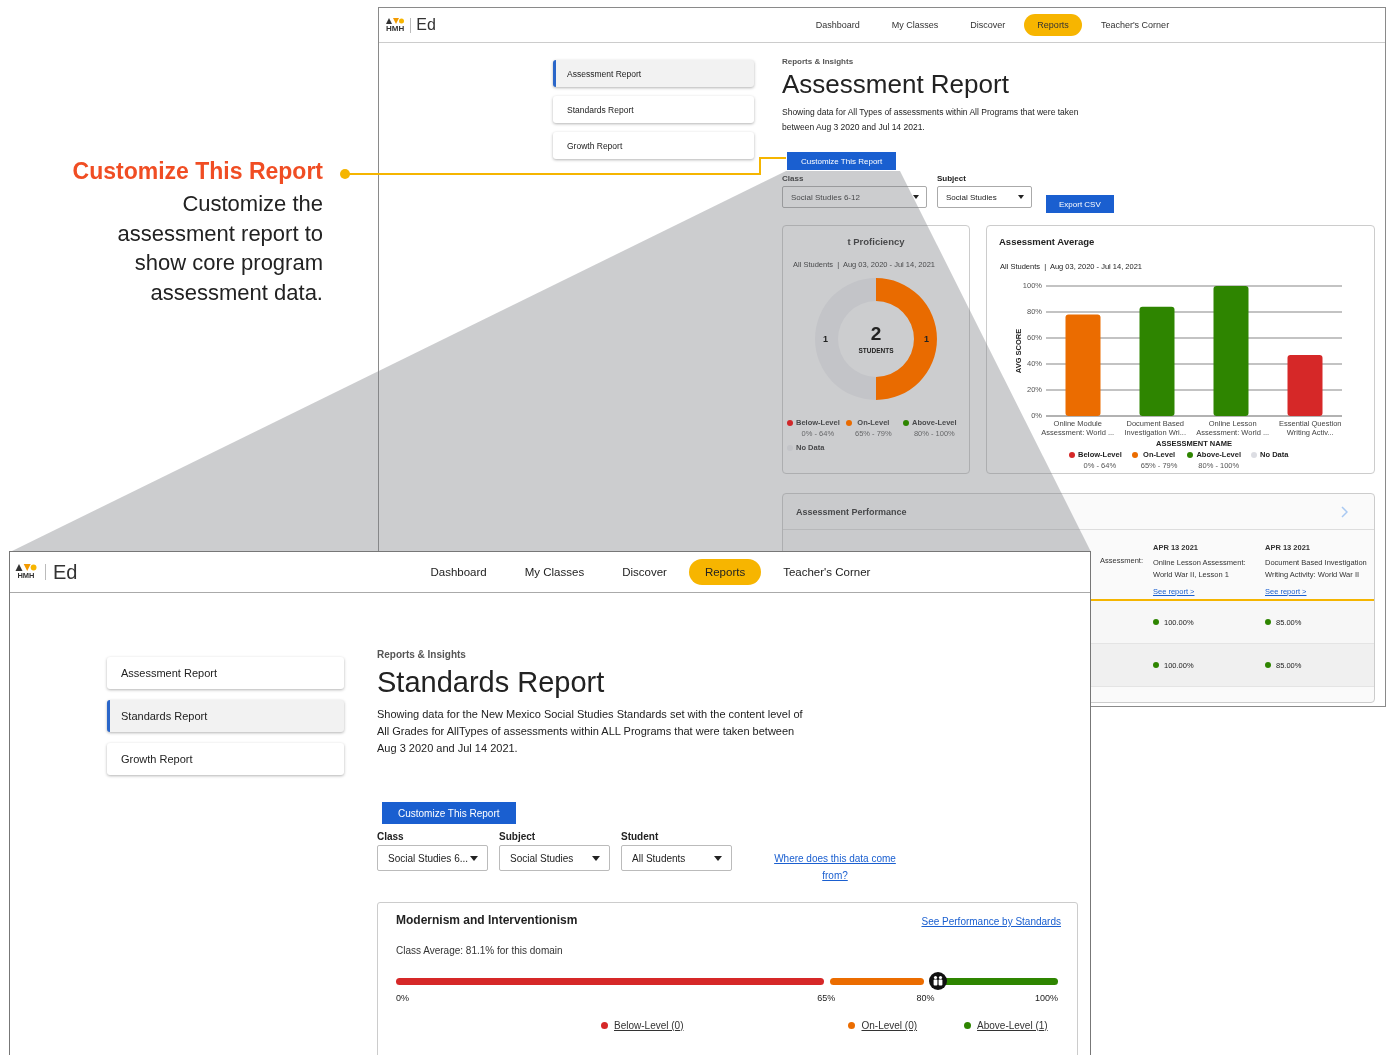 This screenshot has width=1392, height=1055. Describe the element at coordinates (480, 950) in the screenshot. I see `class-average-text: Class Average: 81.1% for this domain` at that location.